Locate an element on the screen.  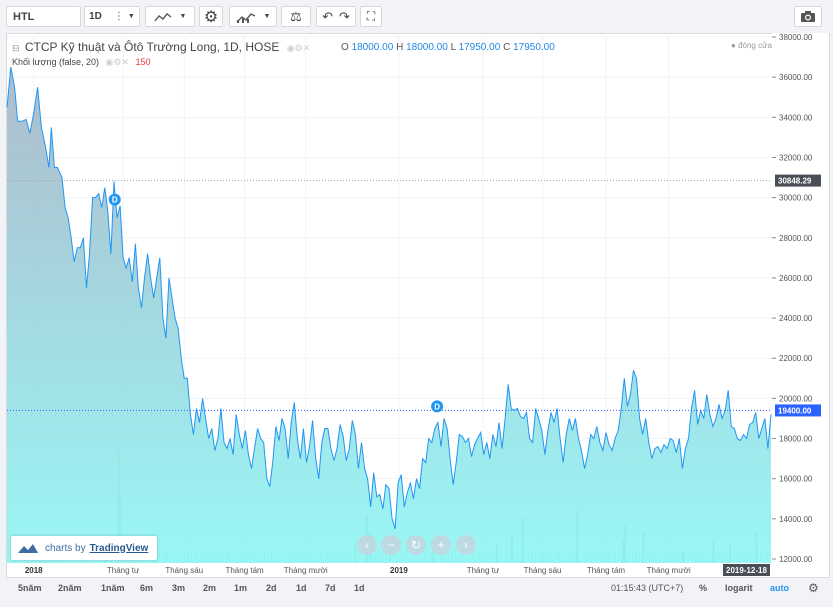
zoom-in-icon: + is located at coordinates (441, 545).